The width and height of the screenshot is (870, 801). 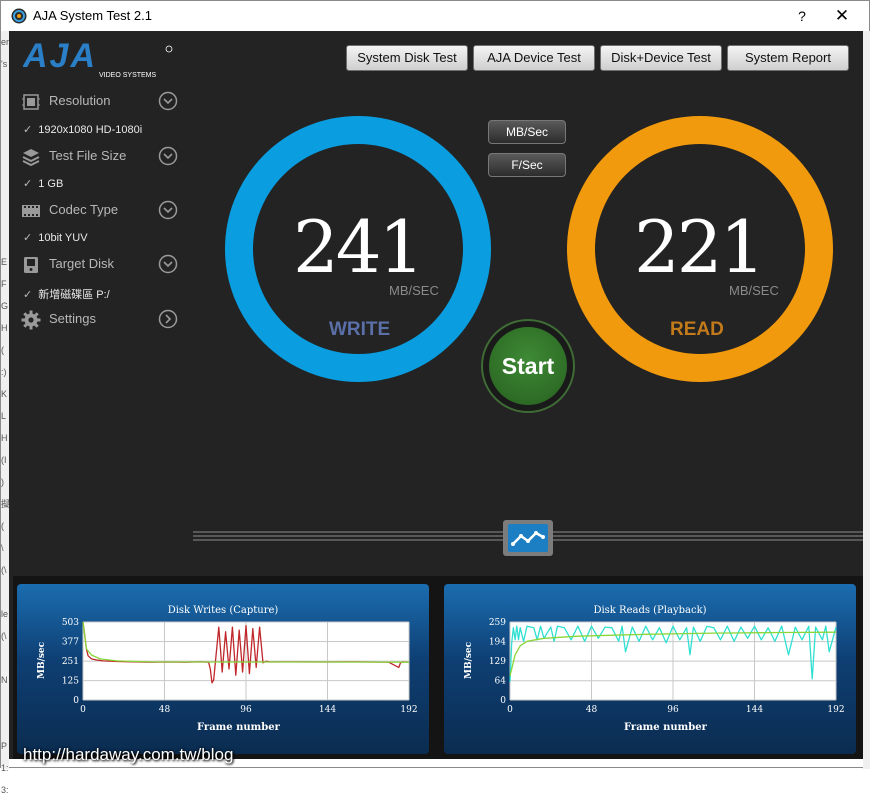 I want to click on background-strip-char: K, so click(x=4, y=394).